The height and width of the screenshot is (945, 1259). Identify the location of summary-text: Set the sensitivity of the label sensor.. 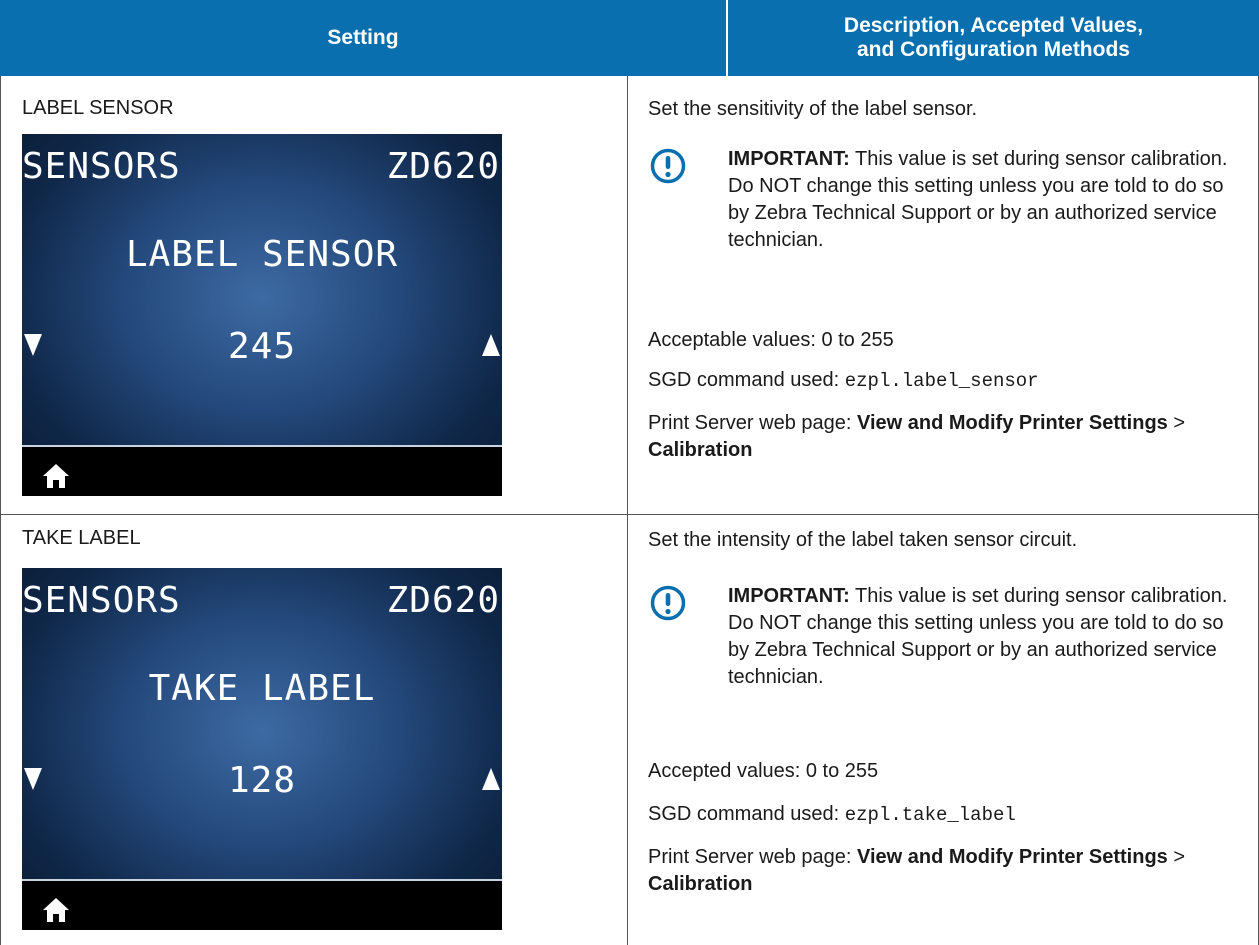
(813, 109).